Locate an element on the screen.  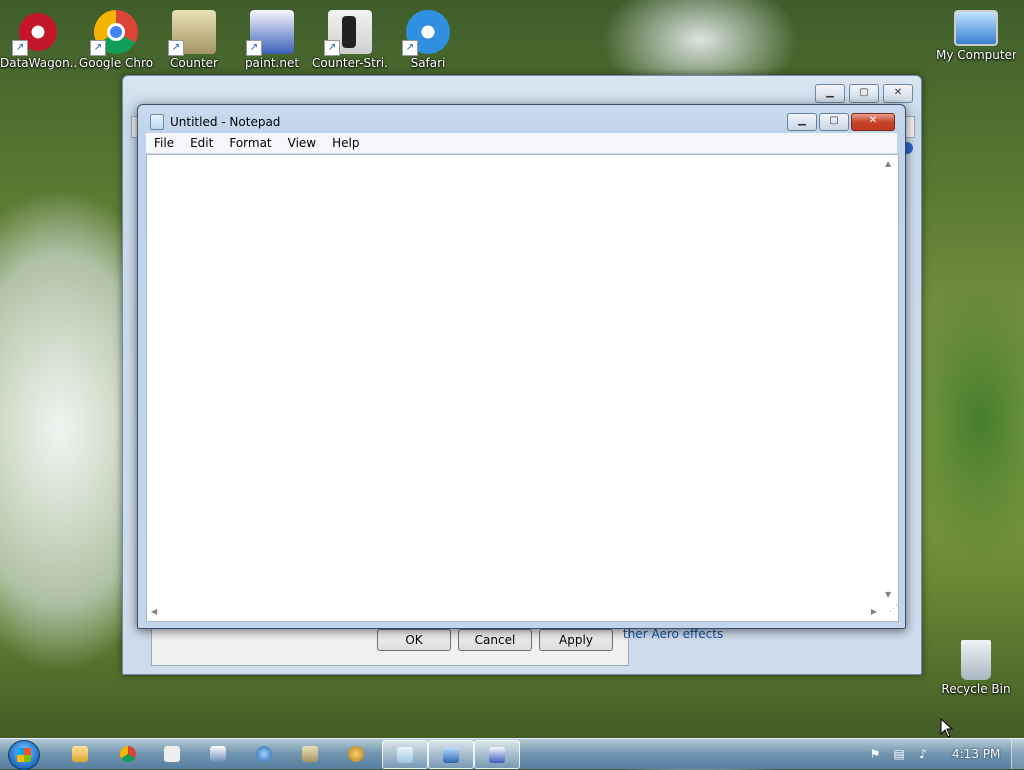
taskbar-explorer is located at coordinates (80, 753).